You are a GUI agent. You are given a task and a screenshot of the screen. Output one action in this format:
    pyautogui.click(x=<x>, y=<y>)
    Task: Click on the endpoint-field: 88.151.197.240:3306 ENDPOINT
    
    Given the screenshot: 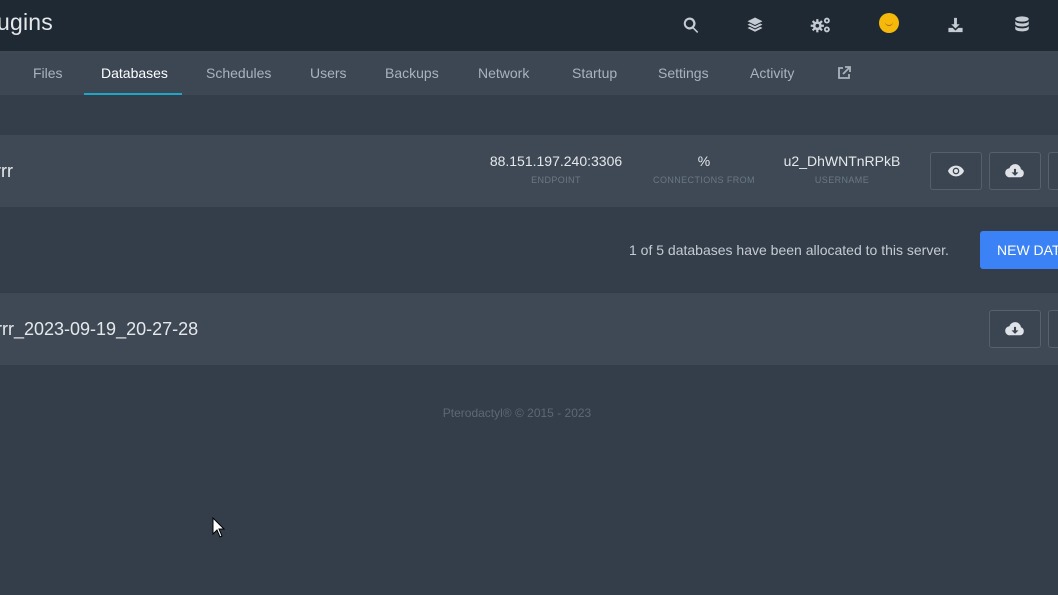 What is the action you would take?
    pyautogui.click(x=556, y=169)
    